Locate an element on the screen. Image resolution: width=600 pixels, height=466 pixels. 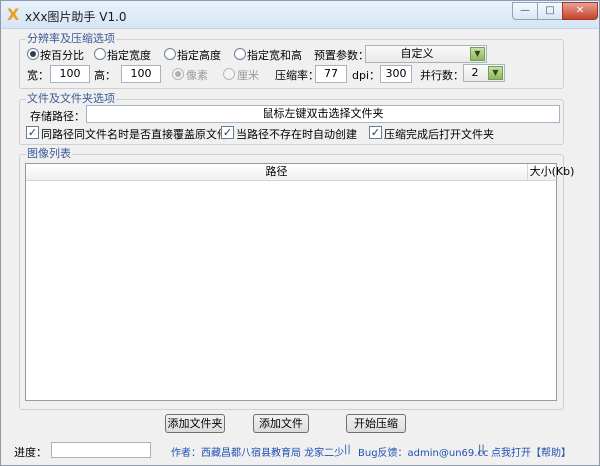
overwrite-checkbox: ✓ is located at coordinates (32, 132).